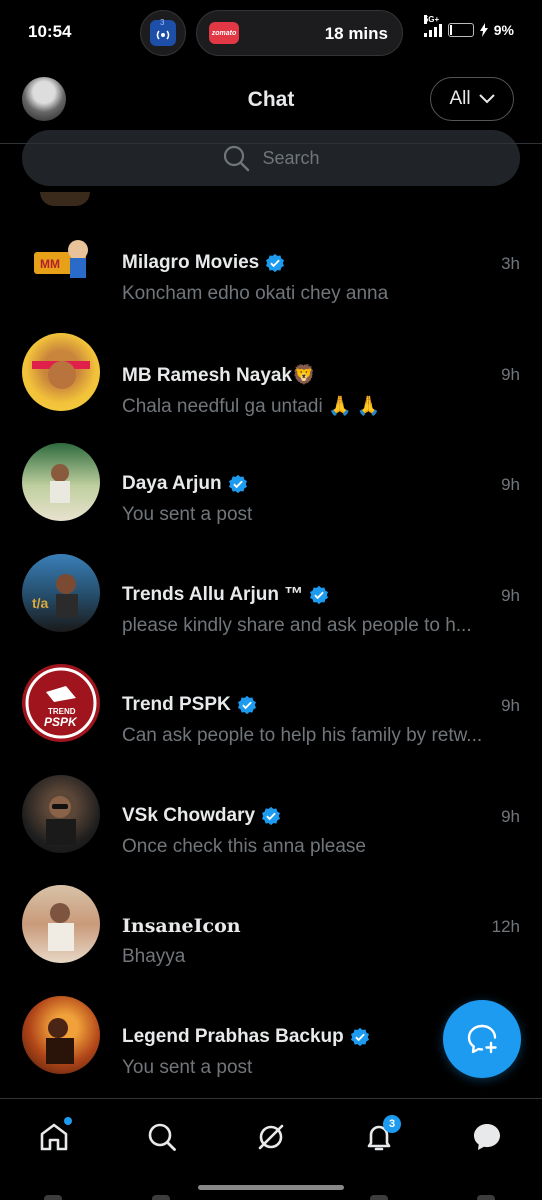 The image size is (542, 1200). I want to click on bottom-nav: 3, so click(271, 1149).